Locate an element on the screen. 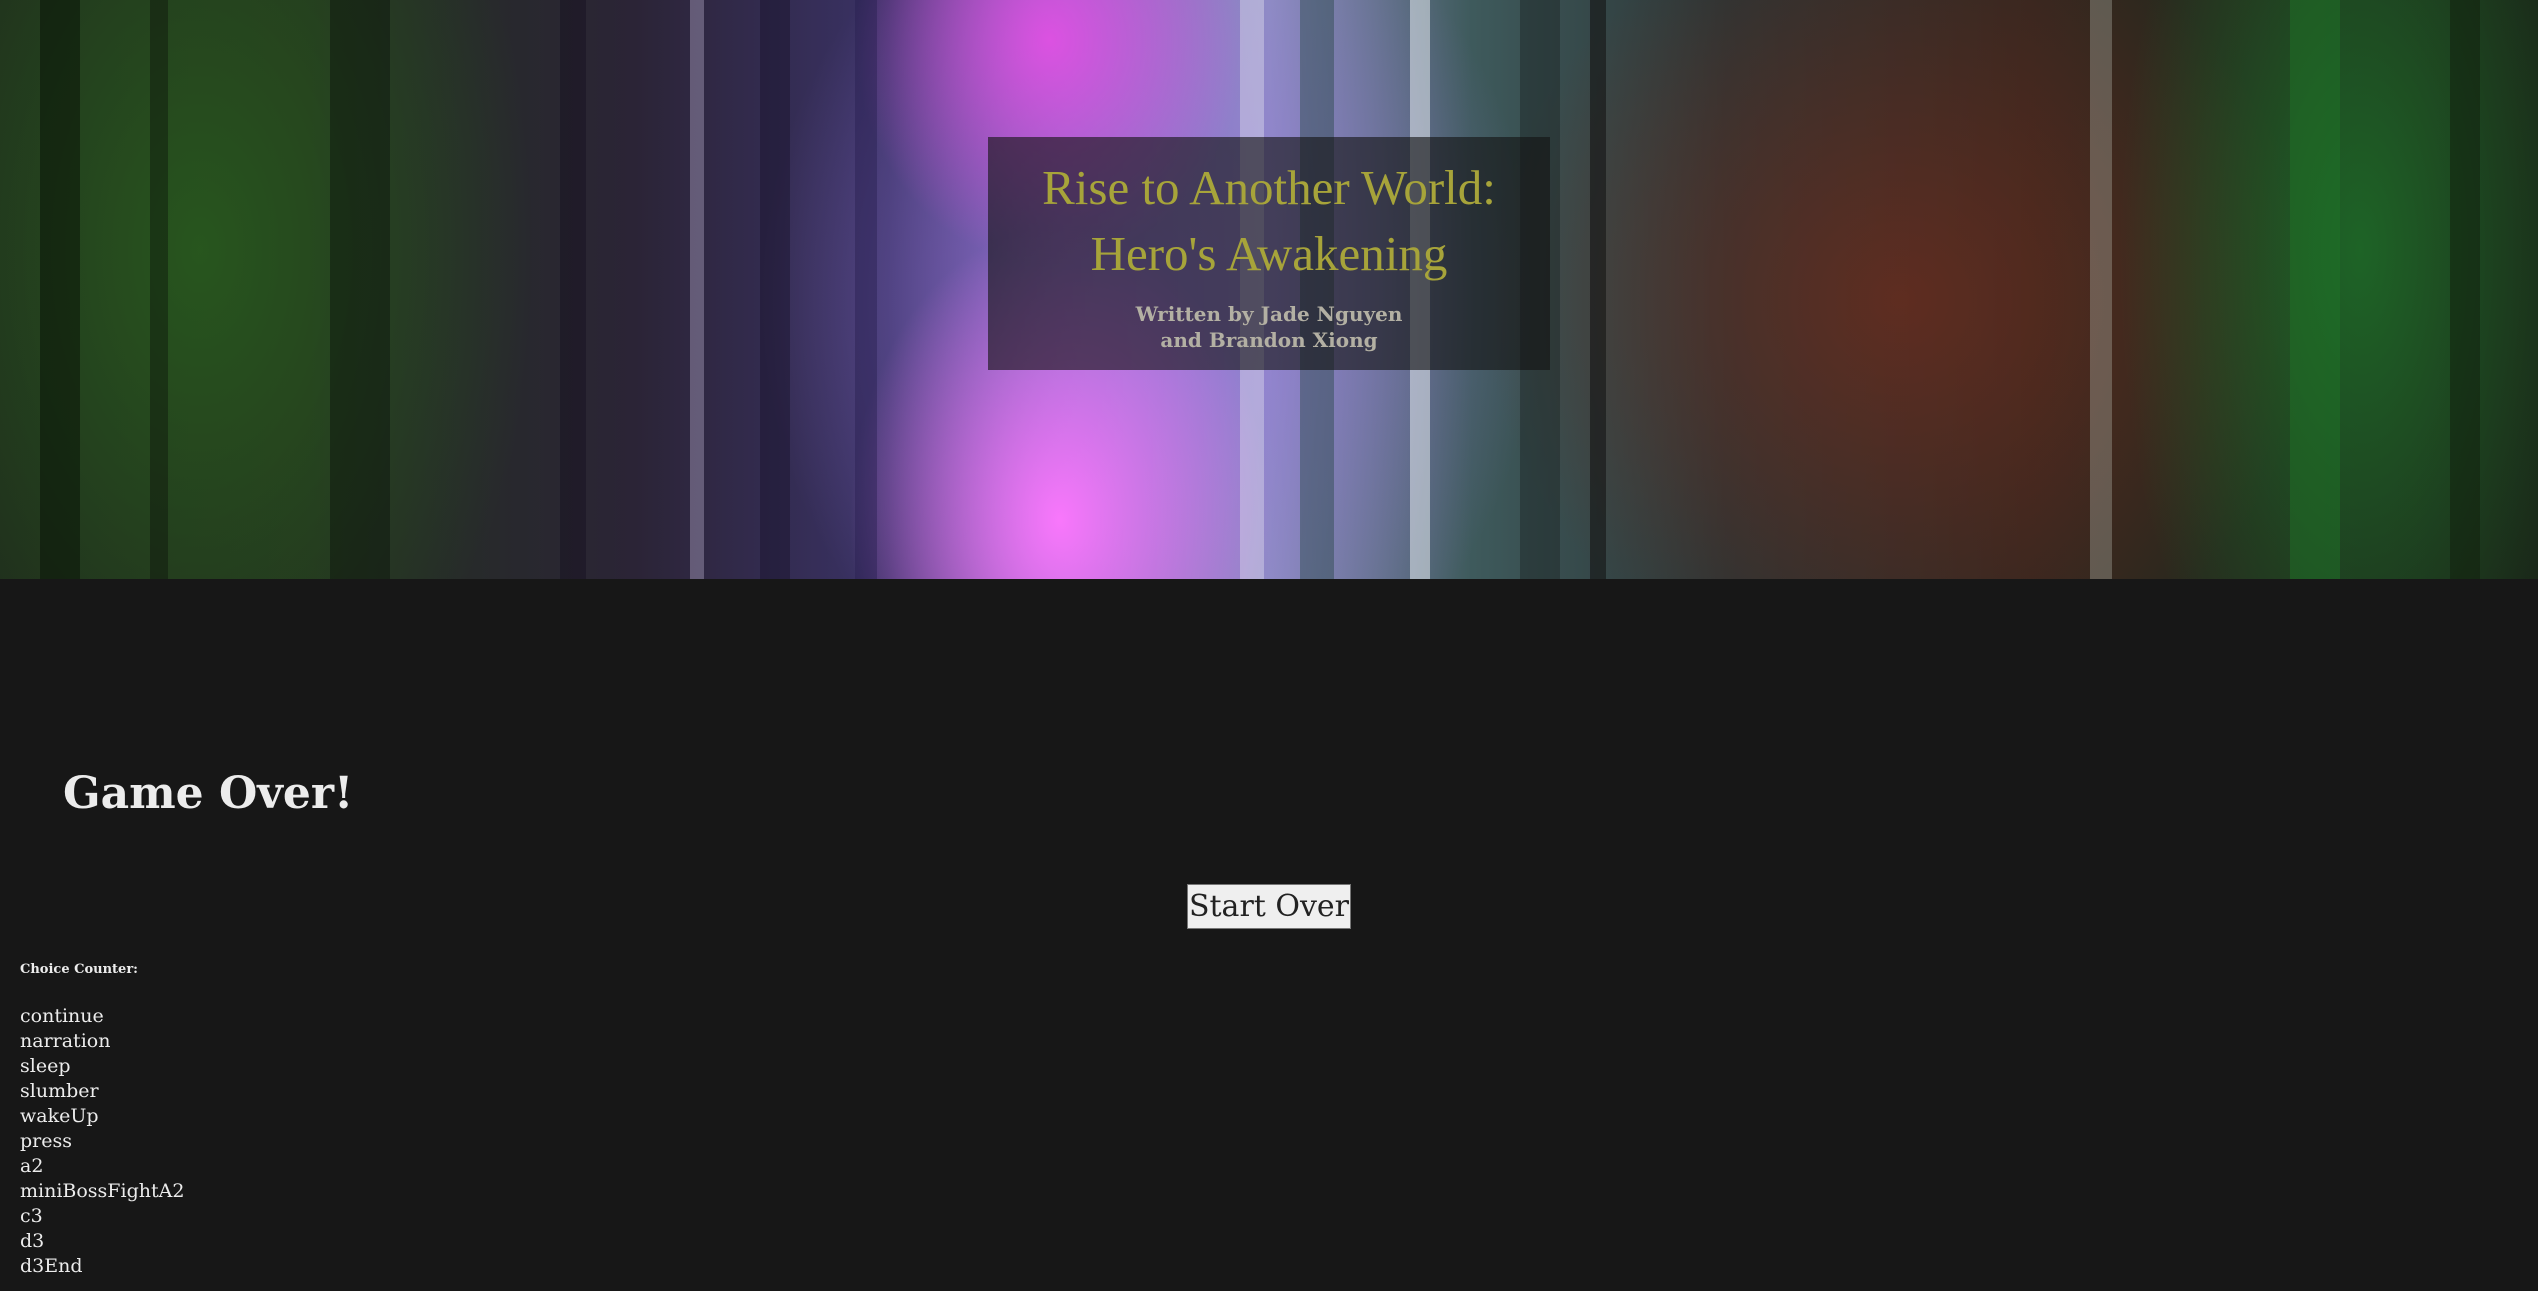 The image size is (2538, 1291). list-item: narration is located at coordinates (65, 1041).